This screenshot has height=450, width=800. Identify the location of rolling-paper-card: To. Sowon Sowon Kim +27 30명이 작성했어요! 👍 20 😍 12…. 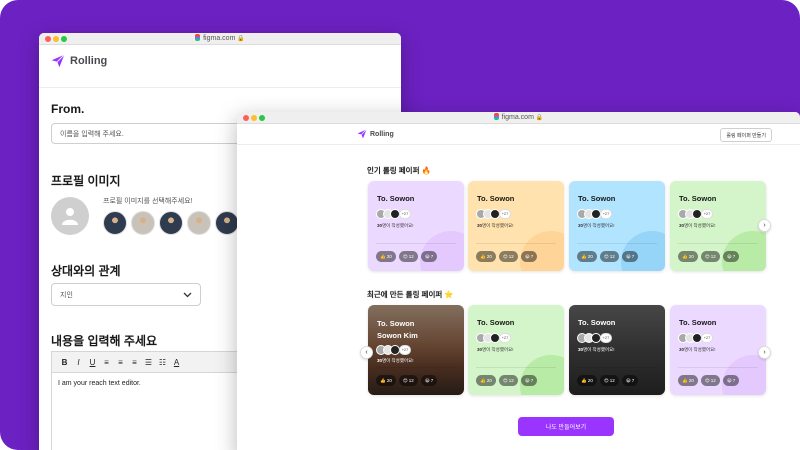
(416, 350).